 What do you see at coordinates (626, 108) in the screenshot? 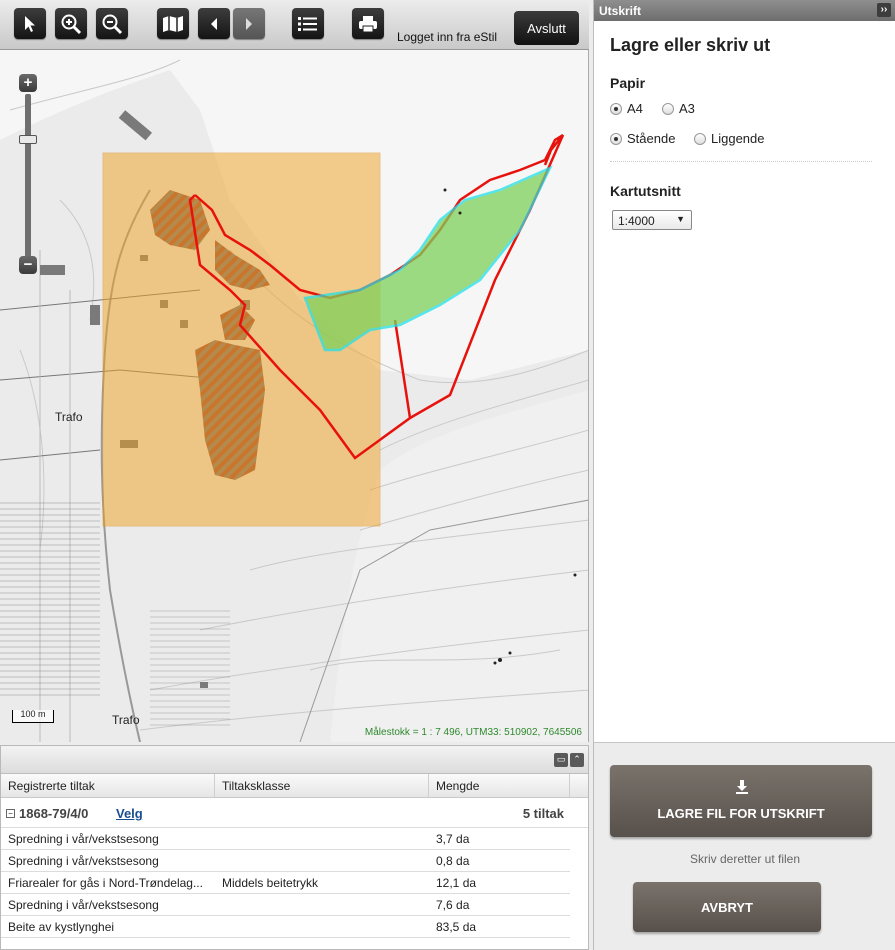
I see `radio-a4: A4` at bounding box center [626, 108].